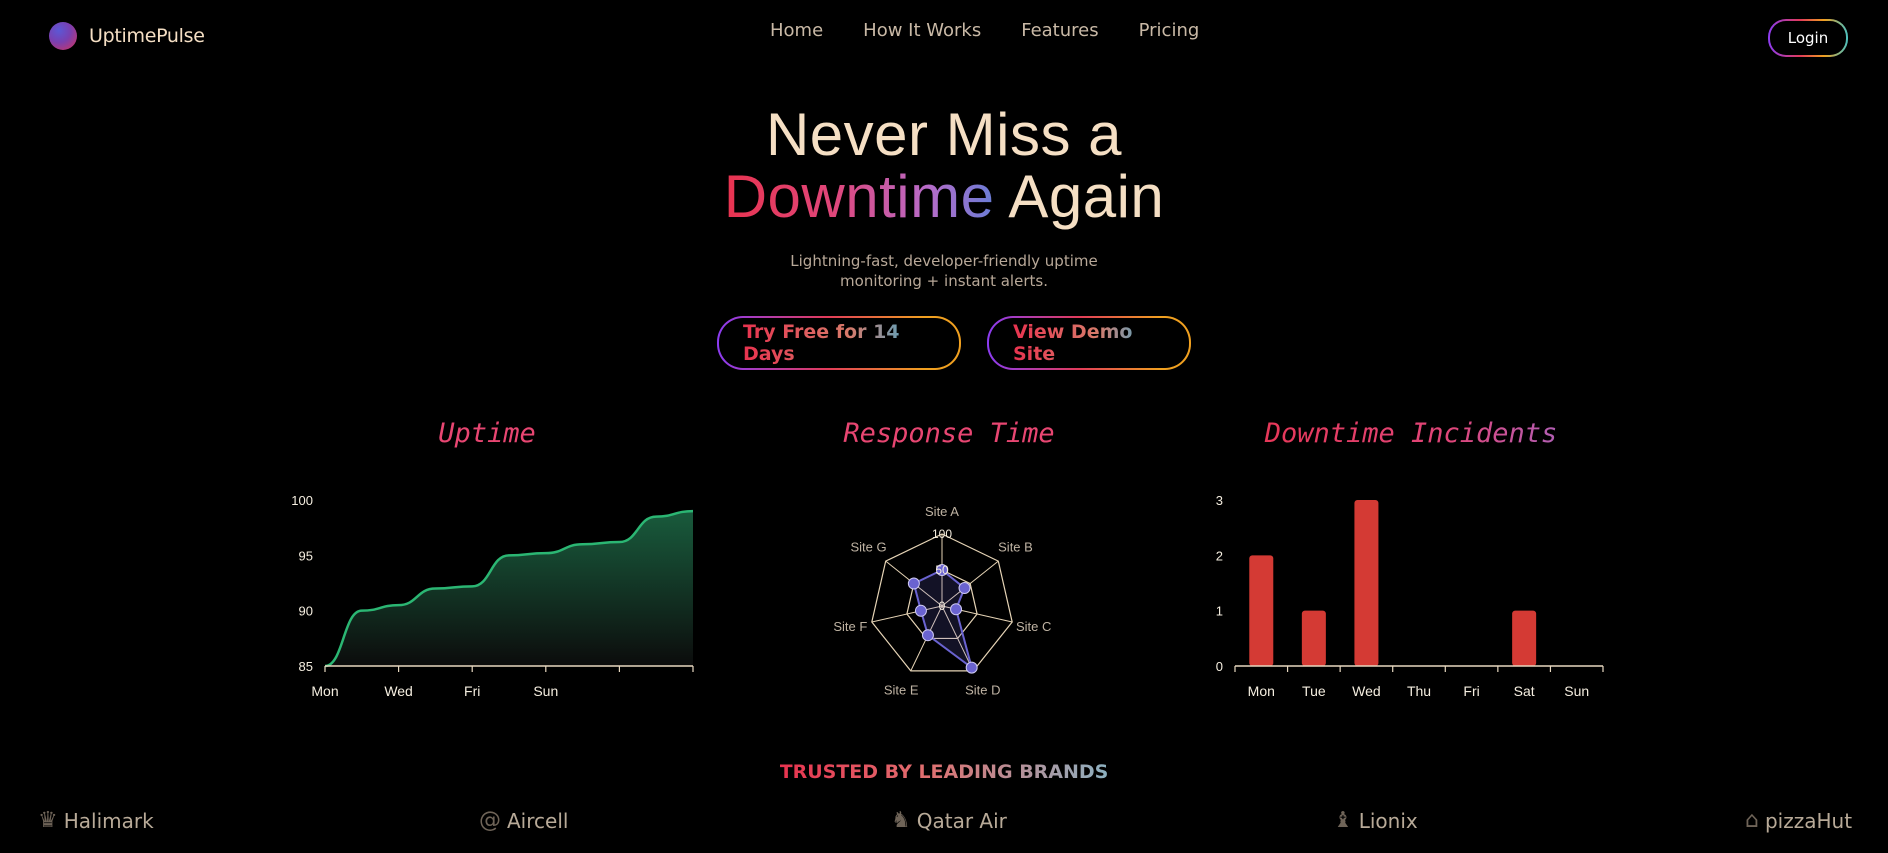 This screenshot has width=1888, height=853. I want to click on response-chart-title: Response Time, so click(949, 433).